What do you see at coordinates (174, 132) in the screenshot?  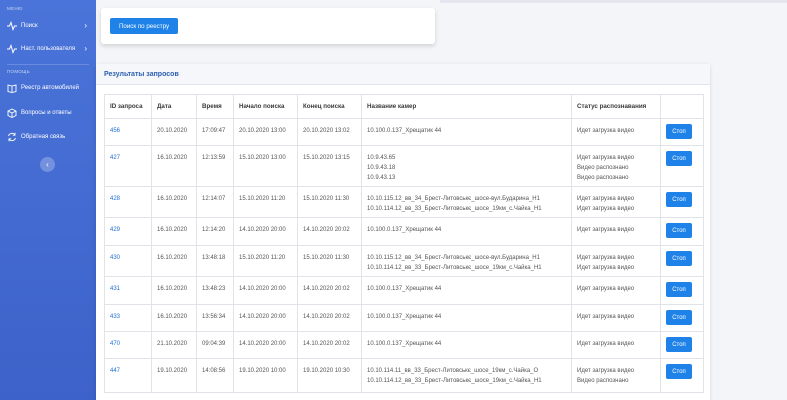 I see `cell-date: 20.10.2020` at bounding box center [174, 132].